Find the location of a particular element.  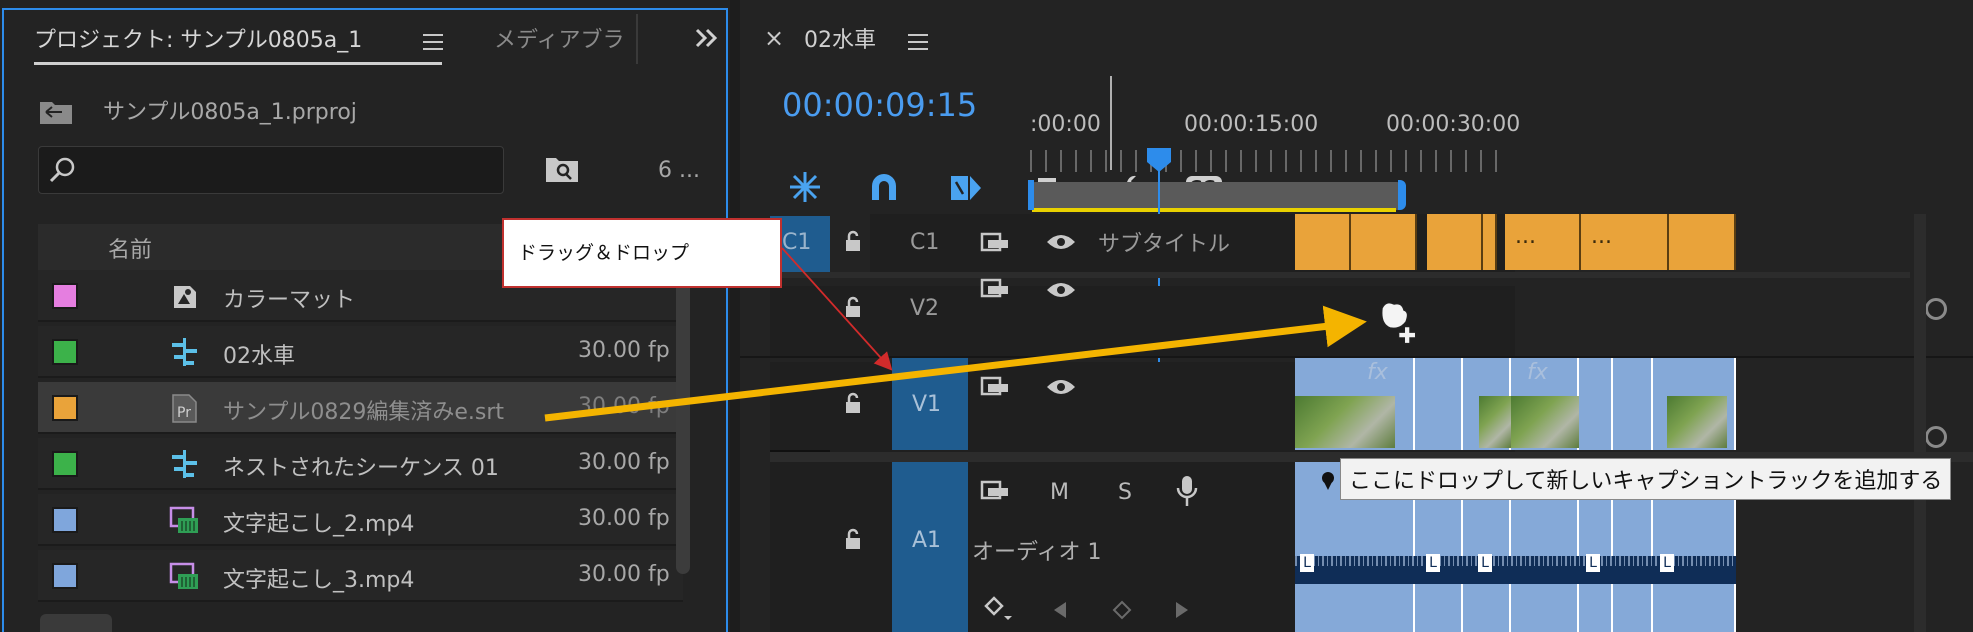

annotation-arrows is located at coordinates (955, 334).